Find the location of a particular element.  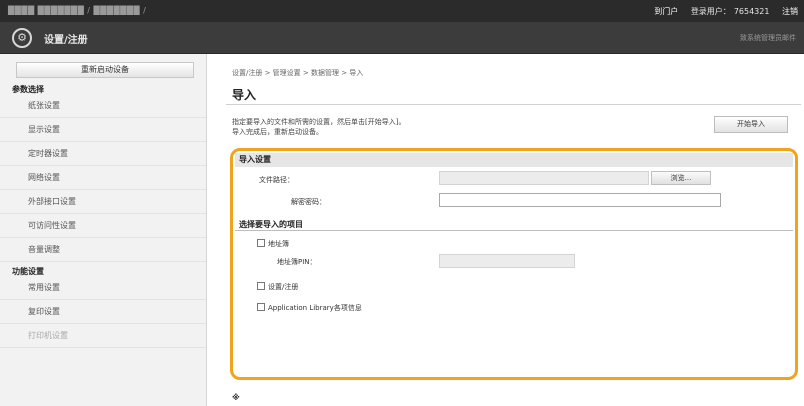

page-title: 导入 is located at coordinates (244, 95).